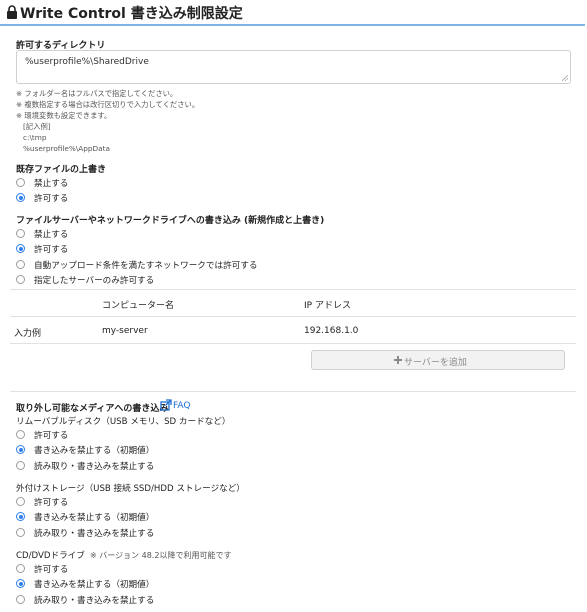 This screenshot has height=612, width=587. Describe the element at coordinates (12, 12) in the screenshot. I see `lock-icon` at that location.